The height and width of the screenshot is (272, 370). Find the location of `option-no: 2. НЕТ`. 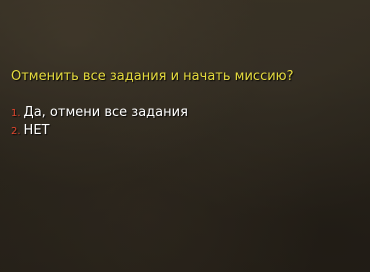

option-no: 2. НЕТ is located at coordinates (186, 131).